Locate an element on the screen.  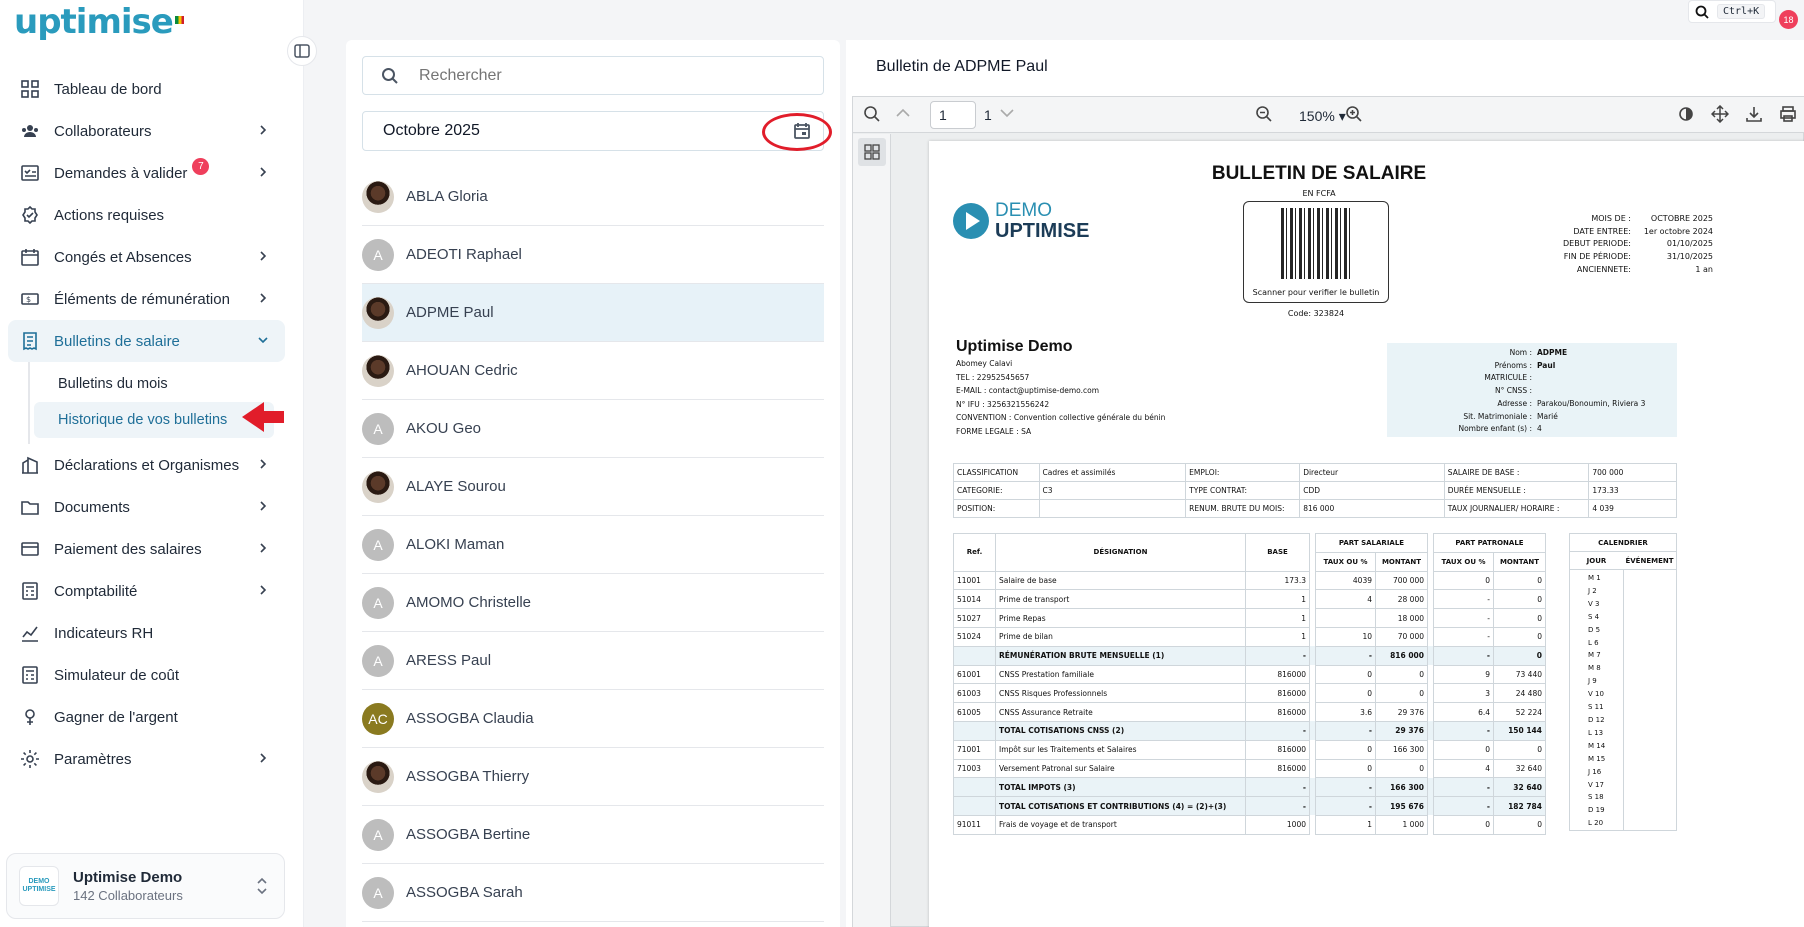
employee-search is located at coordinates (593, 75).